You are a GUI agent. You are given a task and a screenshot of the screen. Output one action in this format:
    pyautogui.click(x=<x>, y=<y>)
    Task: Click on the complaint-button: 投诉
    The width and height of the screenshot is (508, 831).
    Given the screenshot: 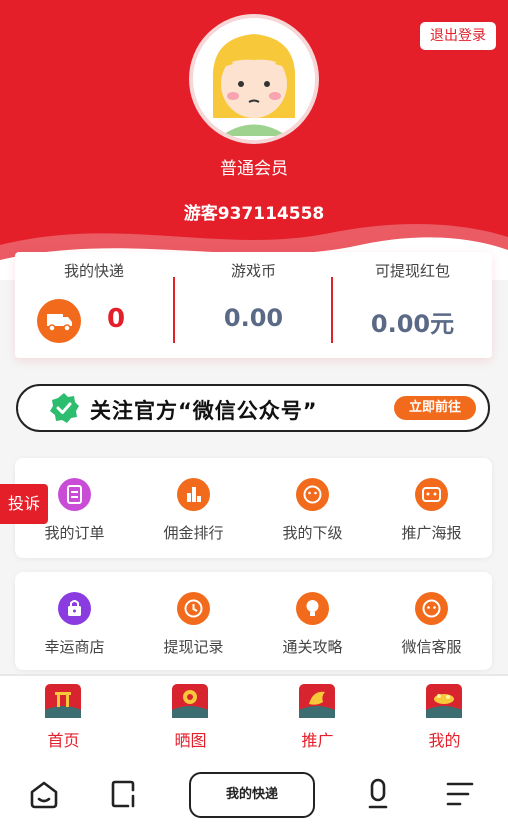 What is the action you would take?
    pyautogui.click(x=24, y=504)
    